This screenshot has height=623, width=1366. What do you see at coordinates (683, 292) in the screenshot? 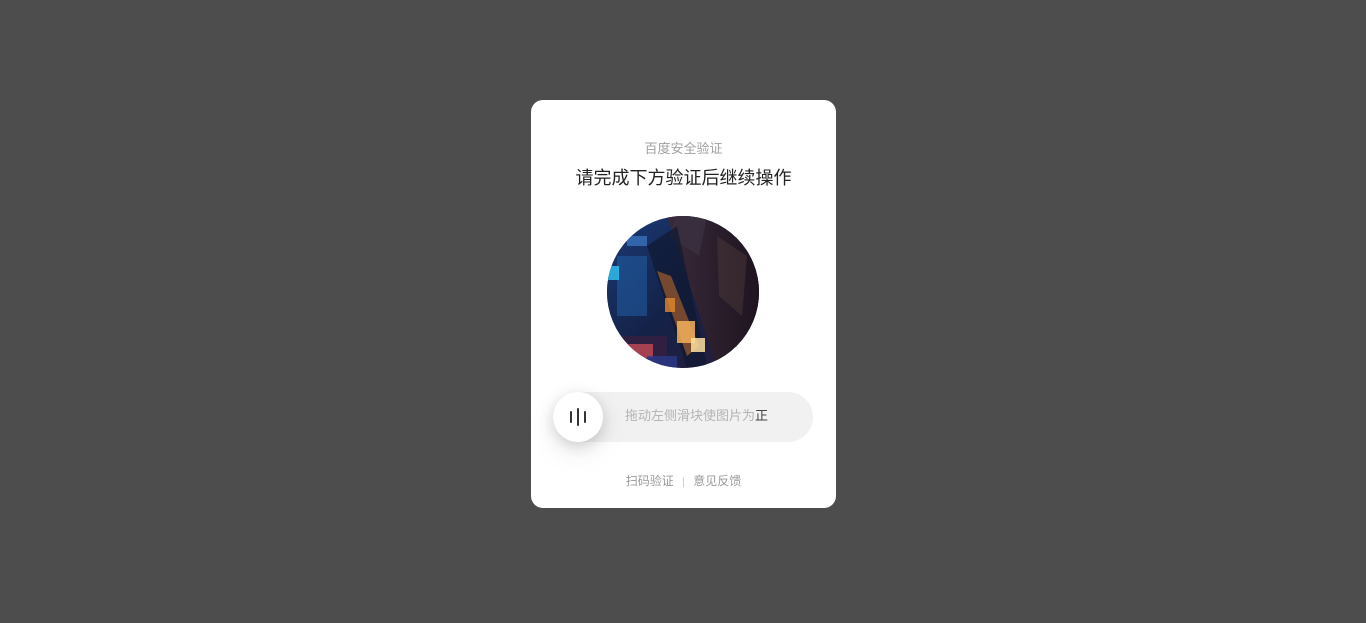
I see `rotation-puzzle-image` at bounding box center [683, 292].